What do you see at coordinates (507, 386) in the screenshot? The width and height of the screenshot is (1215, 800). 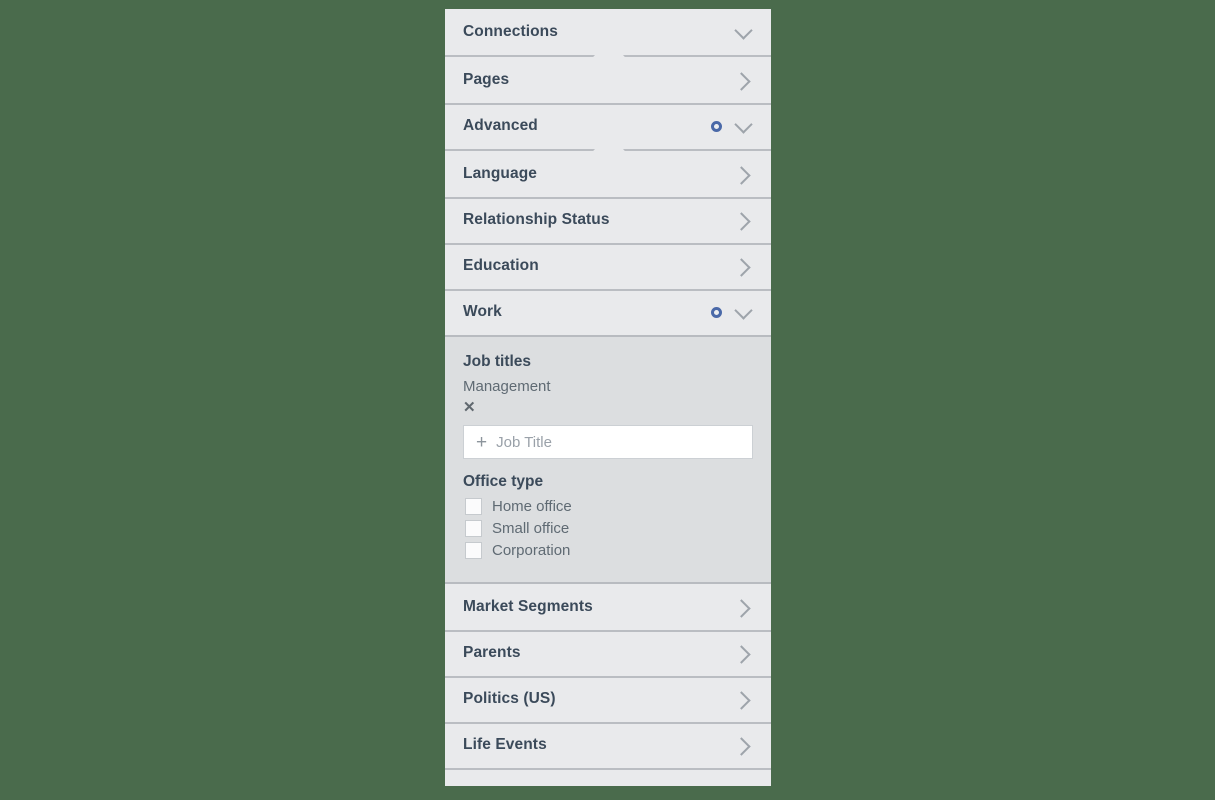 I see `job-title-selected-value: Management` at bounding box center [507, 386].